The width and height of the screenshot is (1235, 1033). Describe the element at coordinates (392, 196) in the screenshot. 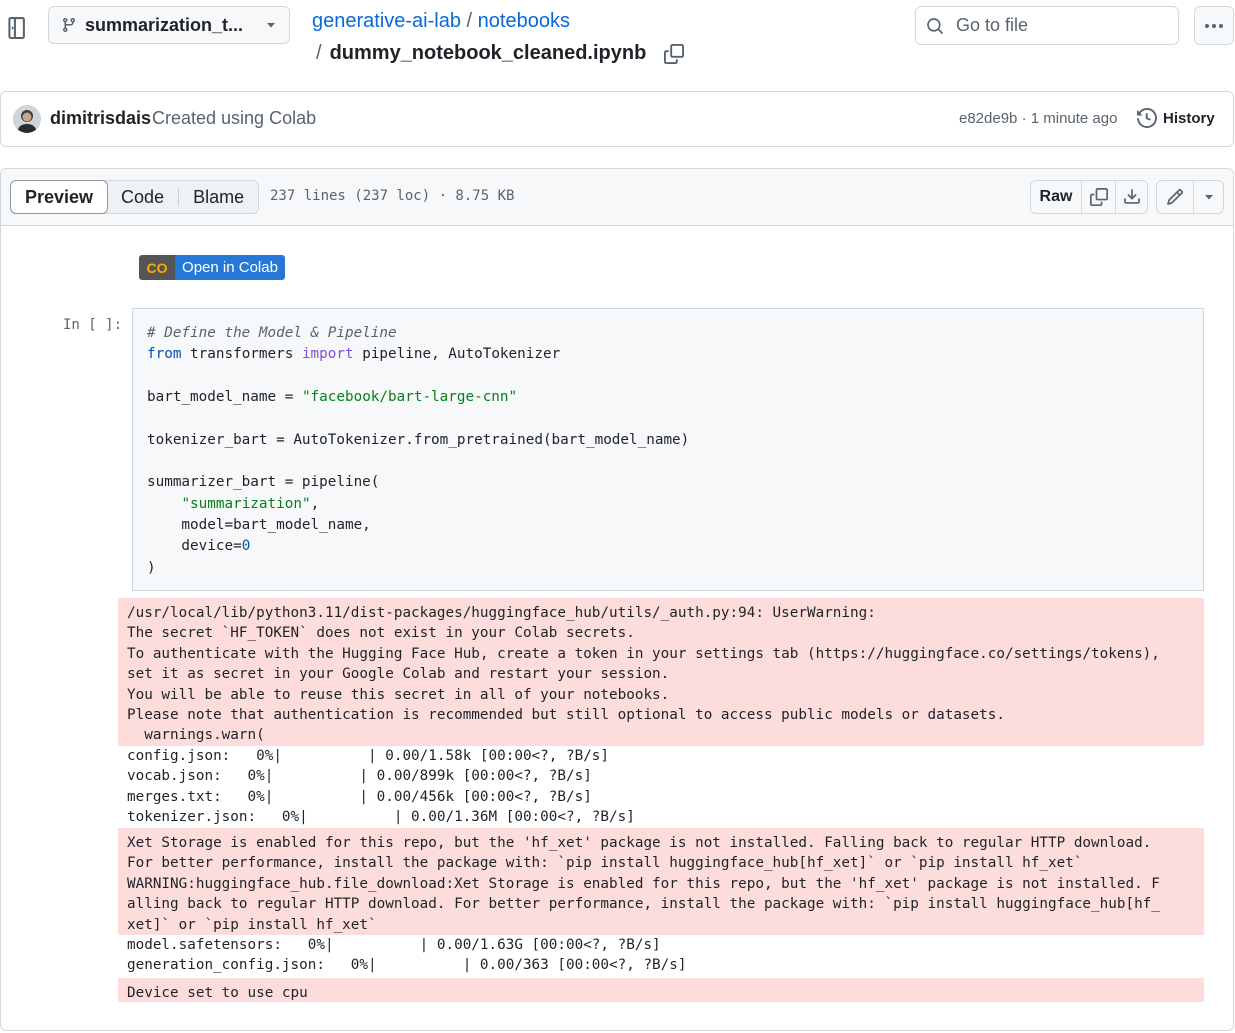

I see `file-stats: 237 lines (237 loc) · 8.75 KB` at that location.